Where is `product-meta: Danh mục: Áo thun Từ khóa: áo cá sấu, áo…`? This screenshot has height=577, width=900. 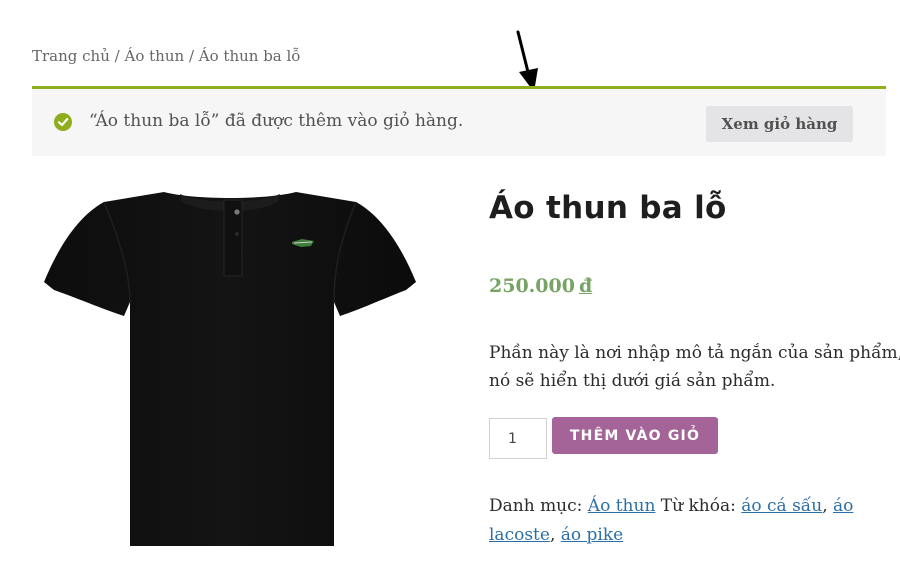 product-meta: Danh mục: Áo thun Từ khóa: áo cá sấu, áo… is located at coordinates (679, 521).